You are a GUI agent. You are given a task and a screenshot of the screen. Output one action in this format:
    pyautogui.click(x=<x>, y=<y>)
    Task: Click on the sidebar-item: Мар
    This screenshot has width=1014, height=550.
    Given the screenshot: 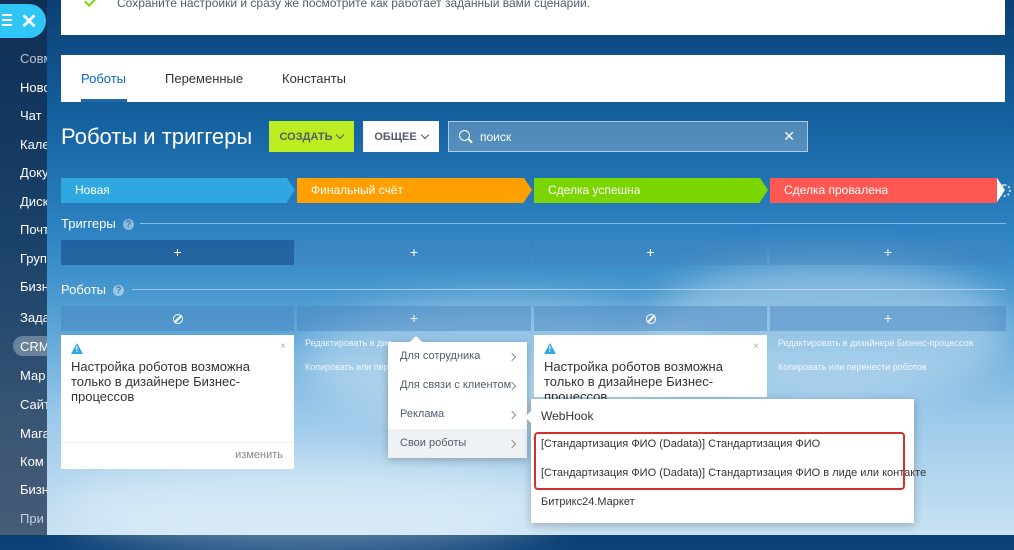 What is the action you would take?
    pyautogui.click(x=33, y=375)
    